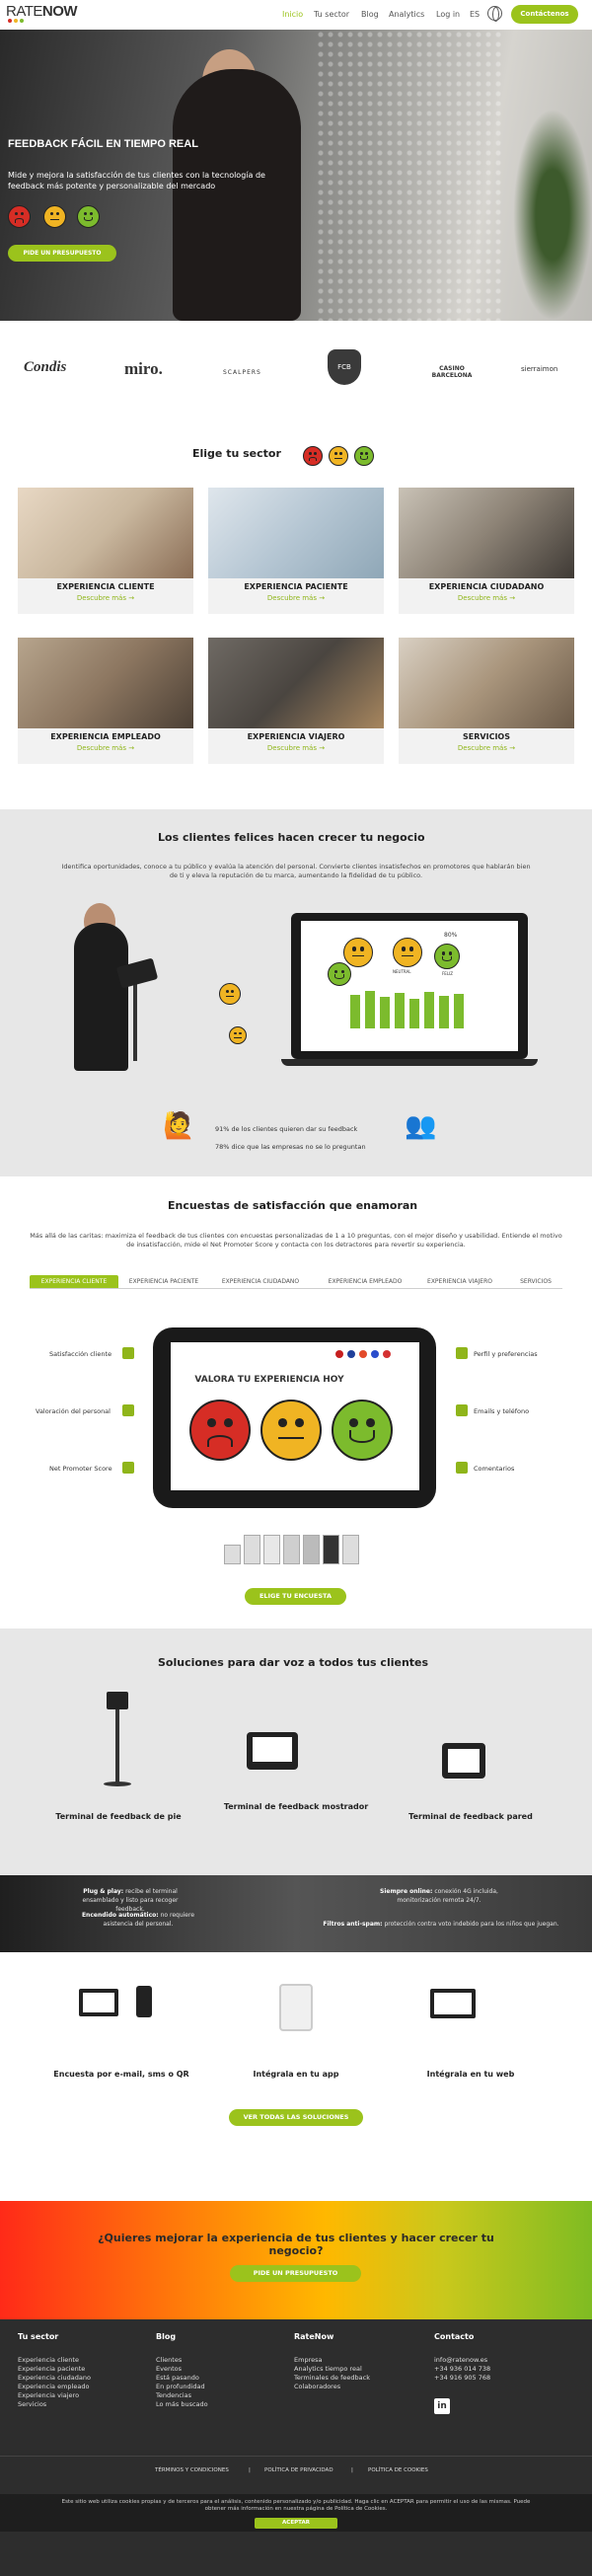 The height and width of the screenshot is (2576, 592). Describe the element at coordinates (363, 1430) in the screenshot. I see `happy-face-icon` at that location.